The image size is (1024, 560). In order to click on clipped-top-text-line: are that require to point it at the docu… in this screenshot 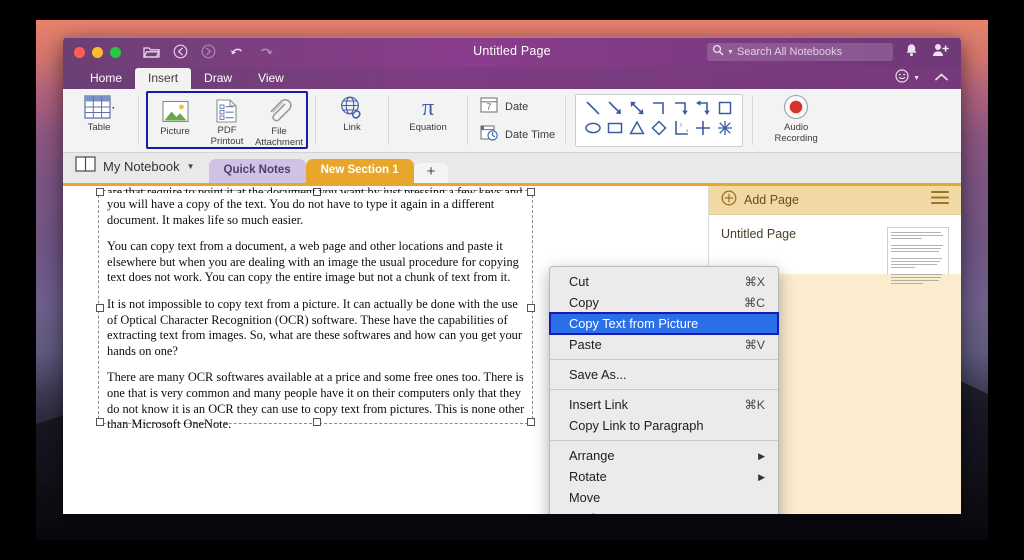, I will do `click(315, 189)`.